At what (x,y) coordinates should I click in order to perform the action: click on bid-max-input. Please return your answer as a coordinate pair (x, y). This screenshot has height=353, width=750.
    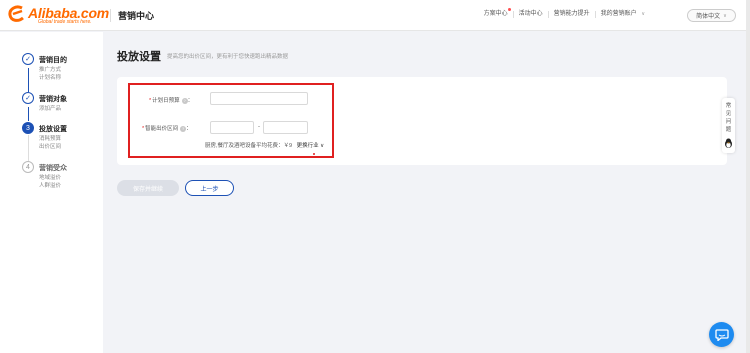
    Looking at the image, I should click on (285, 127).